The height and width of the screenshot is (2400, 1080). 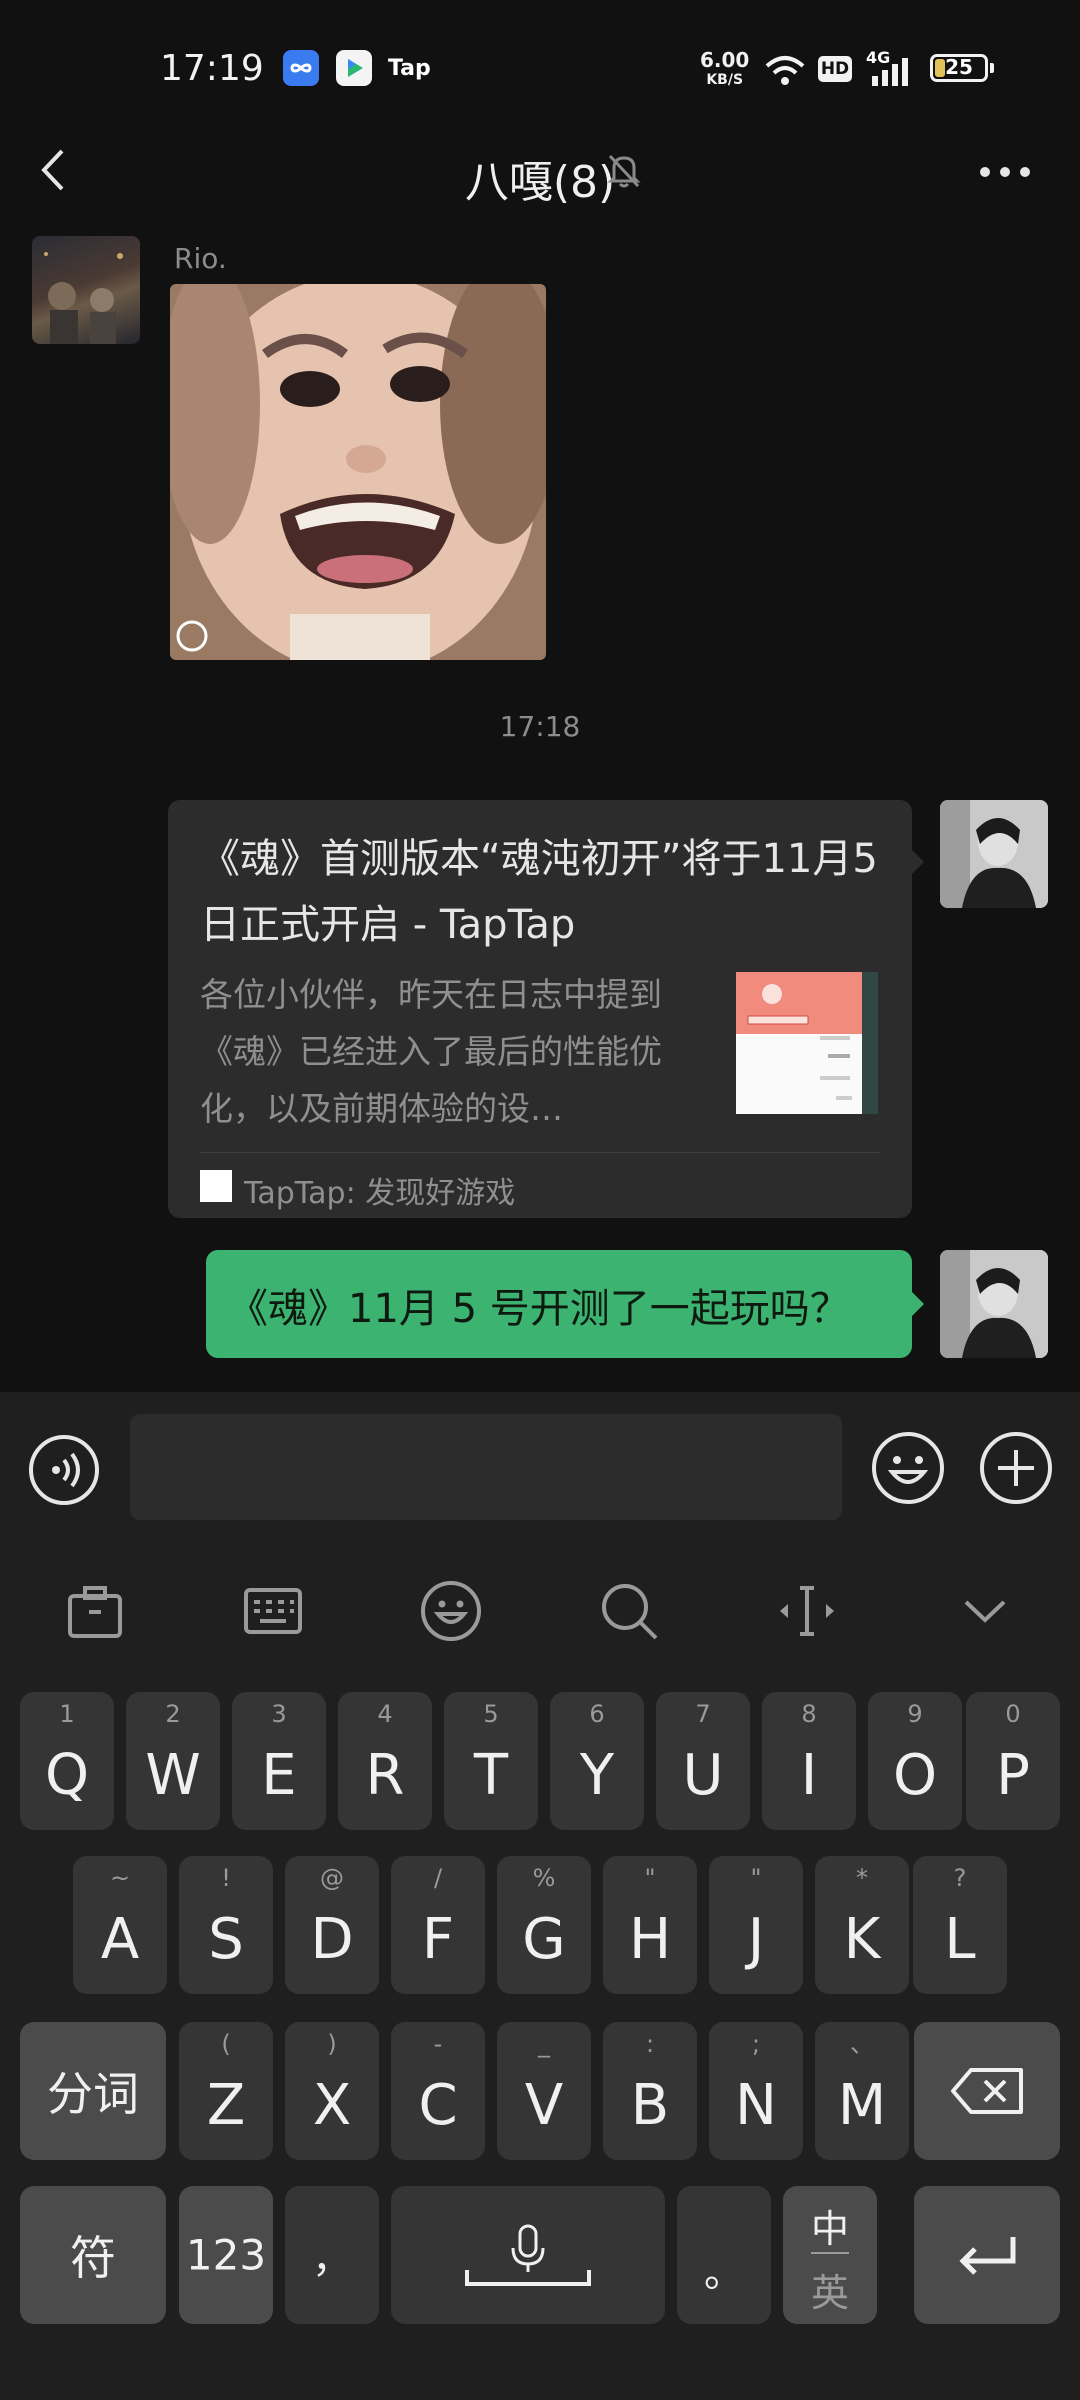 What do you see at coordinates (559, 1304) in the screenshot?
I see `text-bubble: 《魂》11月 5 号开测了一起玩吗？` at bounding box center [559, 1304].